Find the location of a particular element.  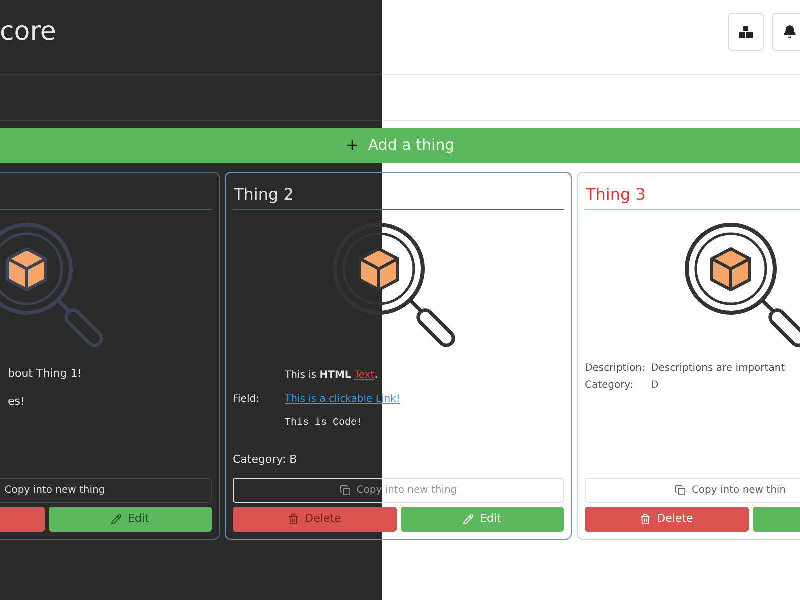

card-title: Thing 3 is located at coordinates (616, 195).